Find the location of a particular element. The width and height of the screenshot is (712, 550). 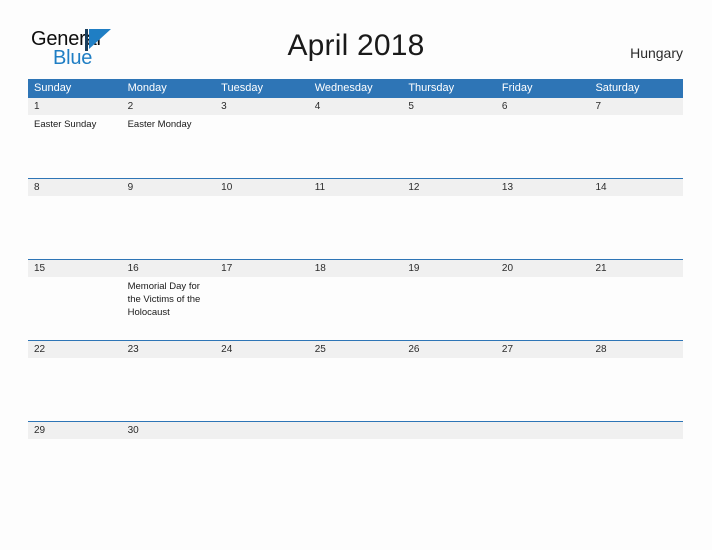

day-number: 6 is located at coordinates (543, 106).